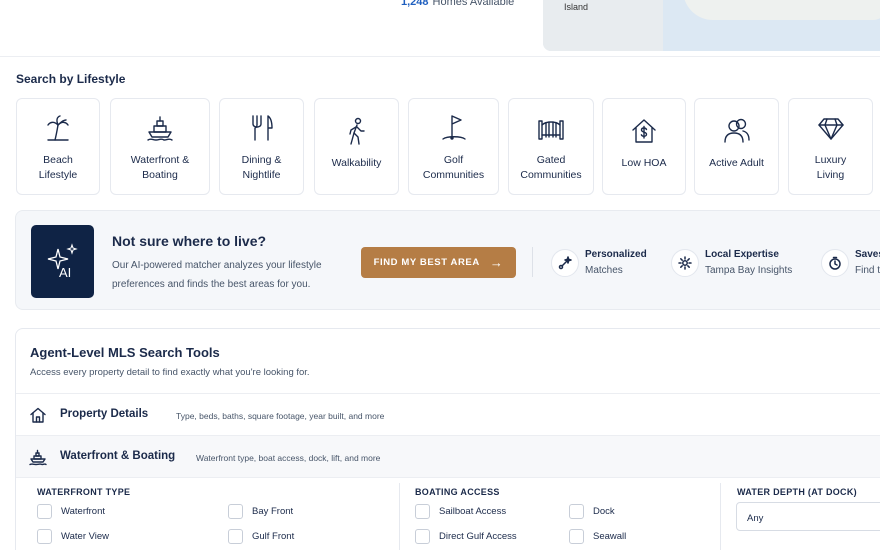 The image size is (880, 550). What do you see at coordinates (71, 79) in the screenshot?
I see `lifestyle-section-title: Search by Lifestyle` at bounding box center [71, 79].